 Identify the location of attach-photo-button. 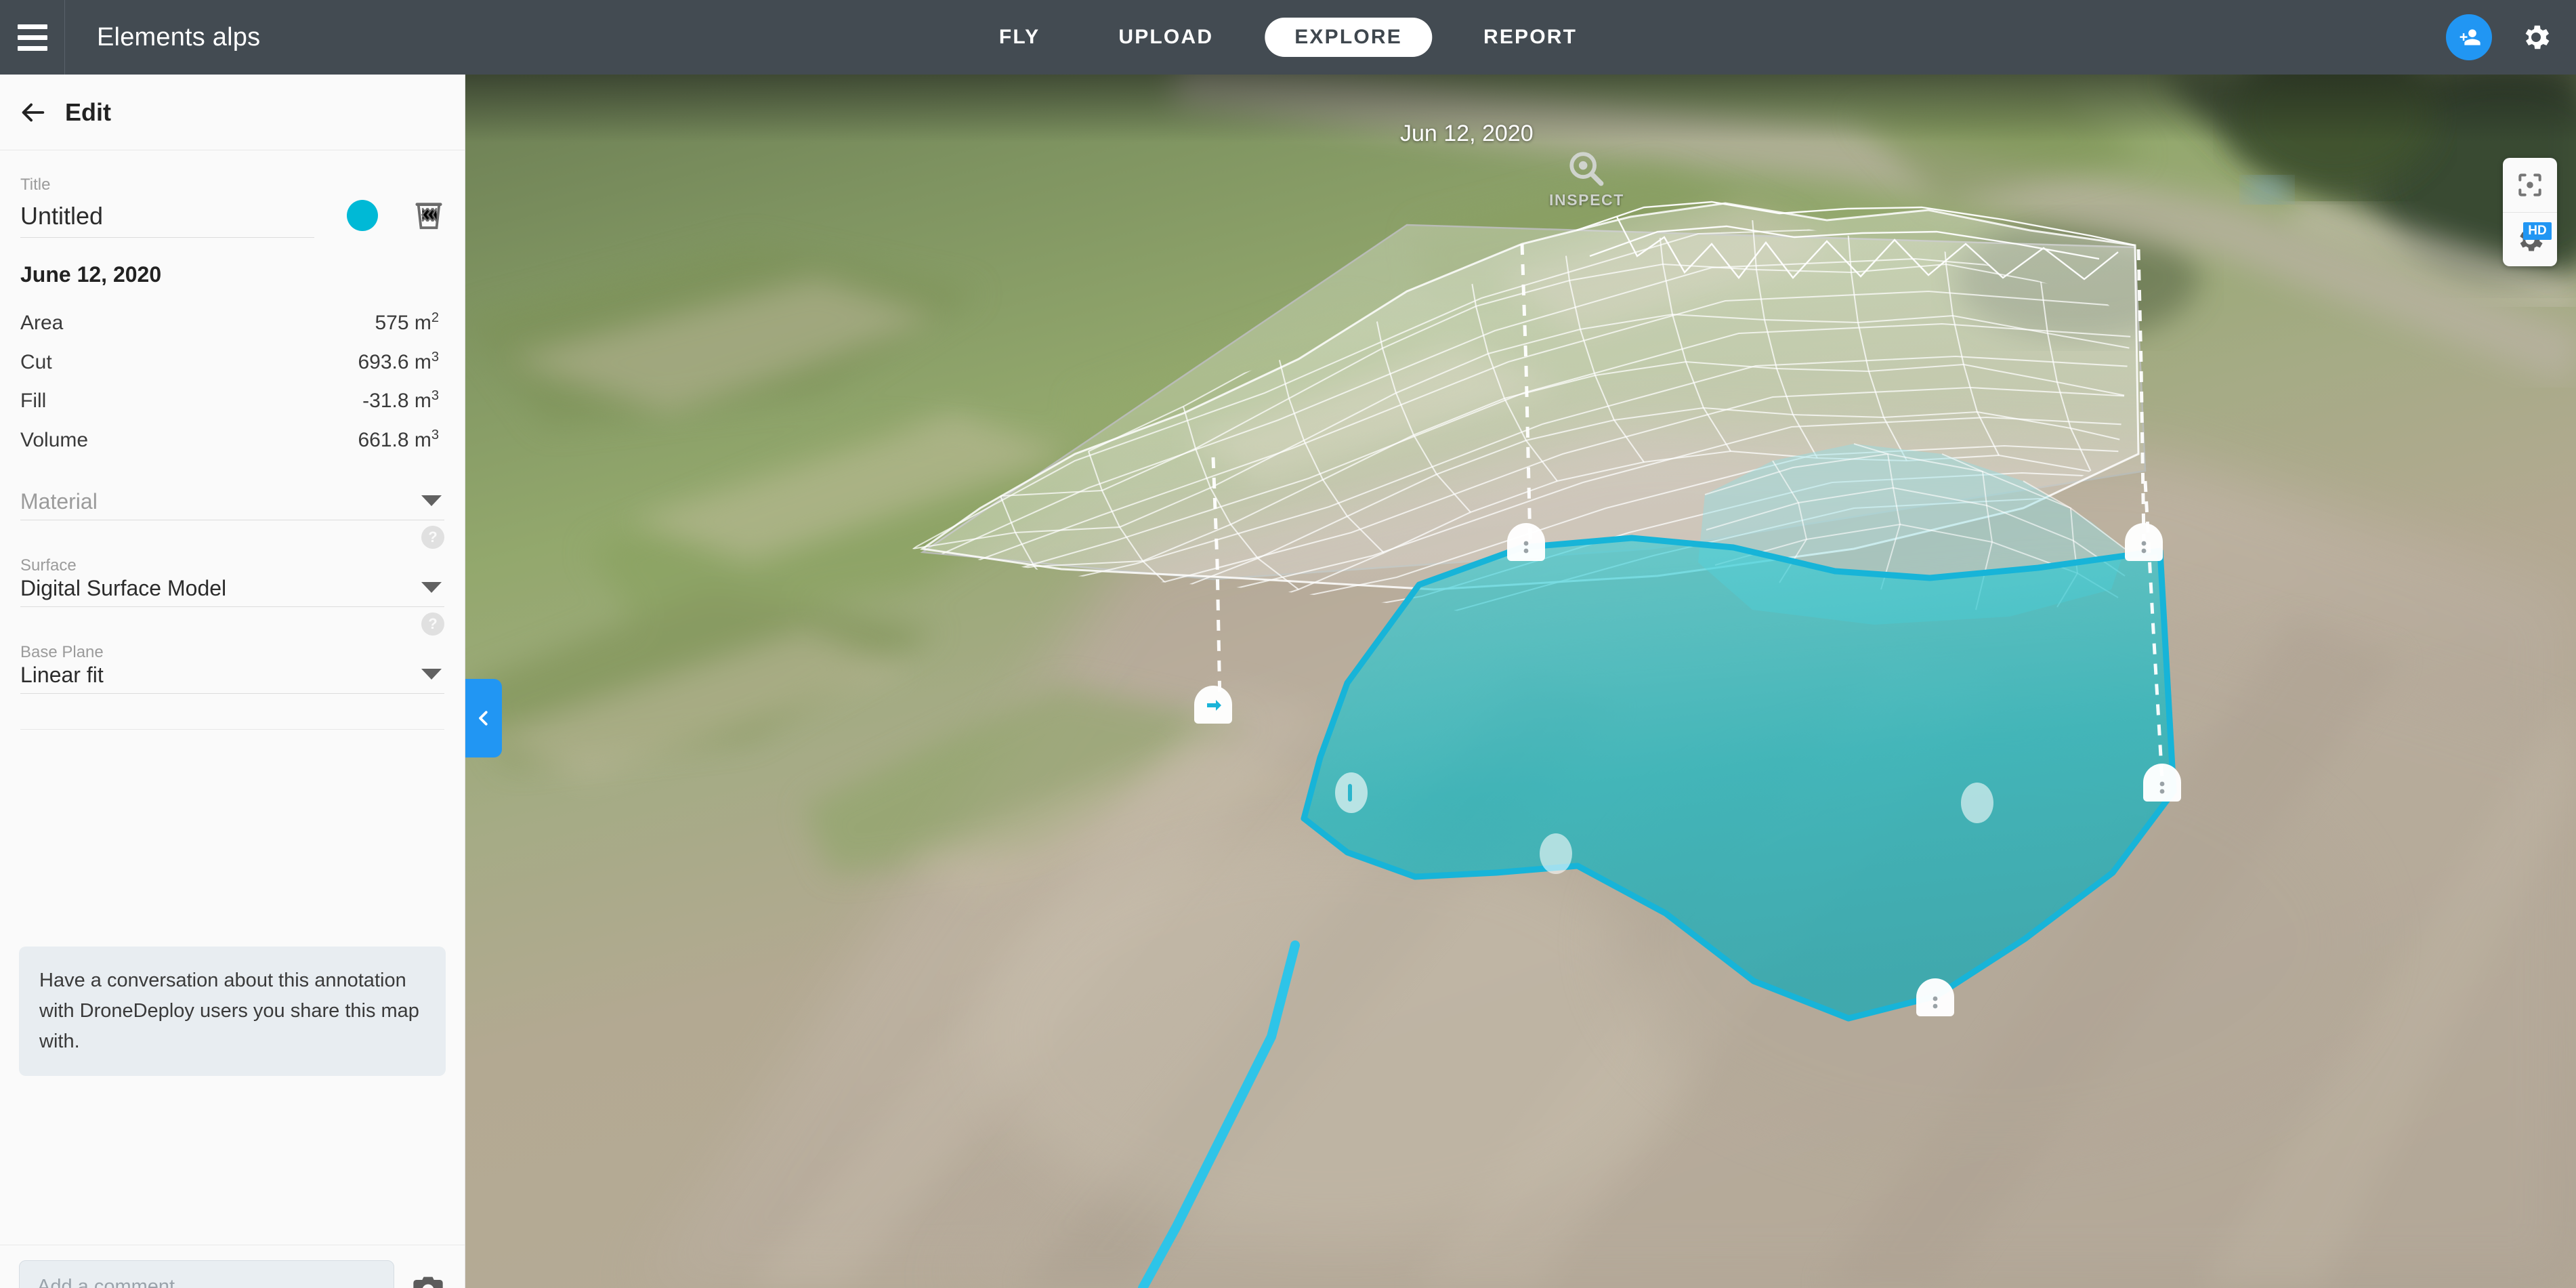
(428, 1281).